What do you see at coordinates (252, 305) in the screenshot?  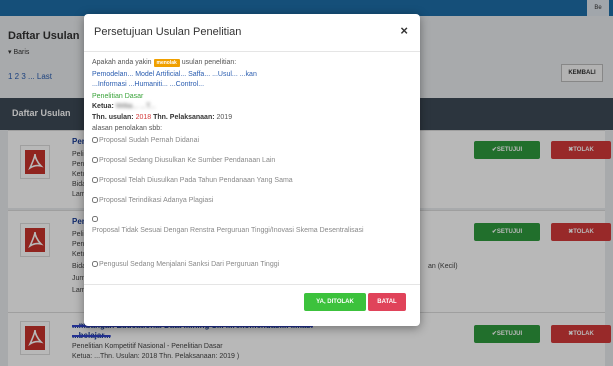 I see `modal-footer: YA, DITOLAK BATAL` at bounding box center [252, 305].